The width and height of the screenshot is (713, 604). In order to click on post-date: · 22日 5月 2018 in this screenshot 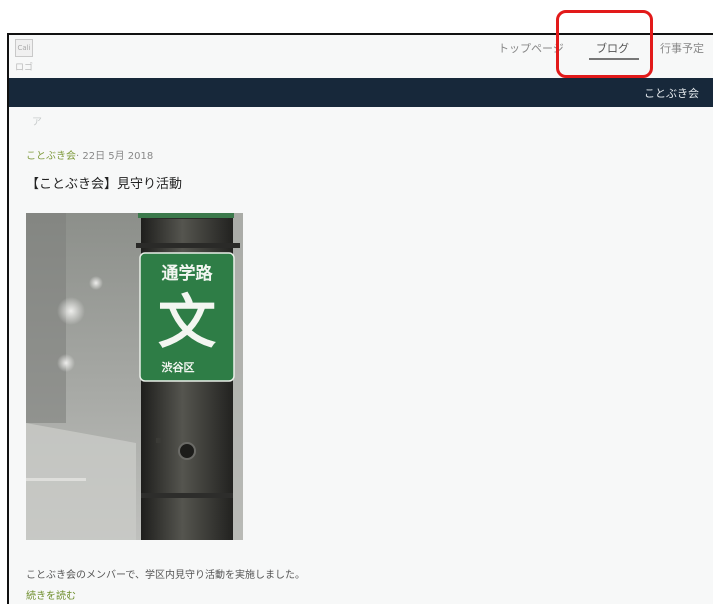, I will do `click(115, 156)`.